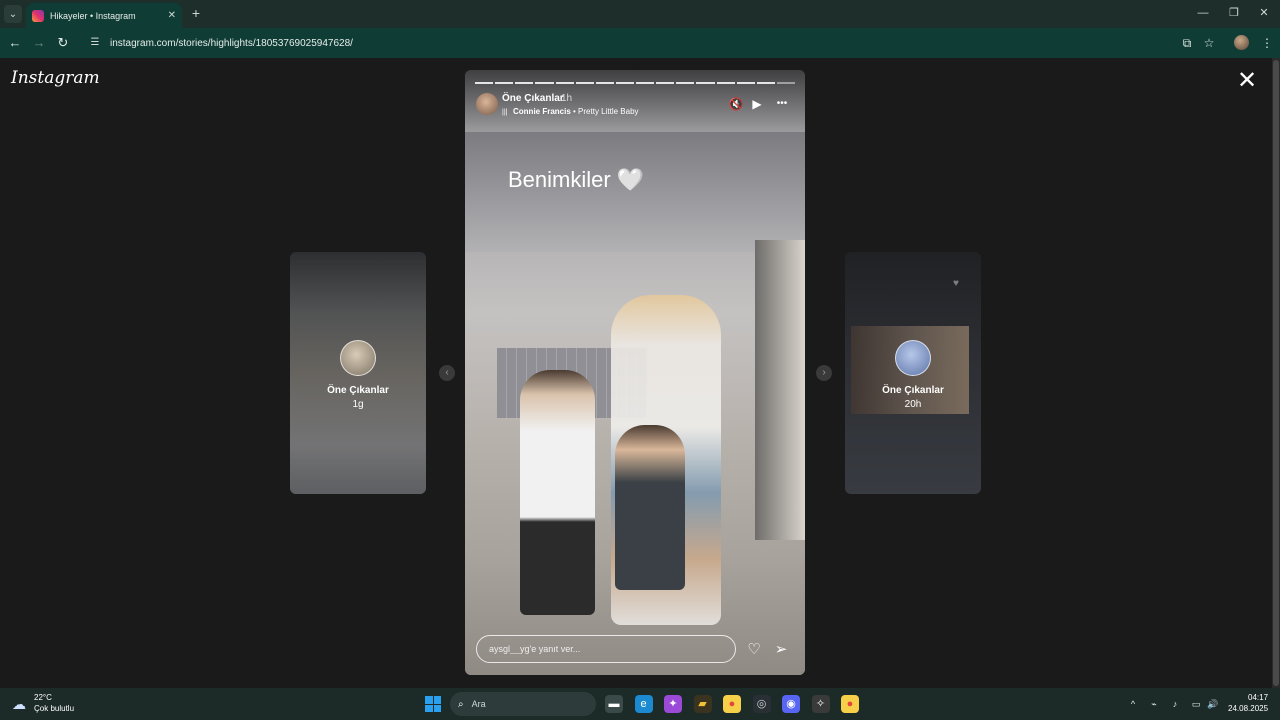  What do you see at coordinates (850, 704) in the screenshot?
I see `chrome-active-icon: ●` at bounding box center [850, 704].